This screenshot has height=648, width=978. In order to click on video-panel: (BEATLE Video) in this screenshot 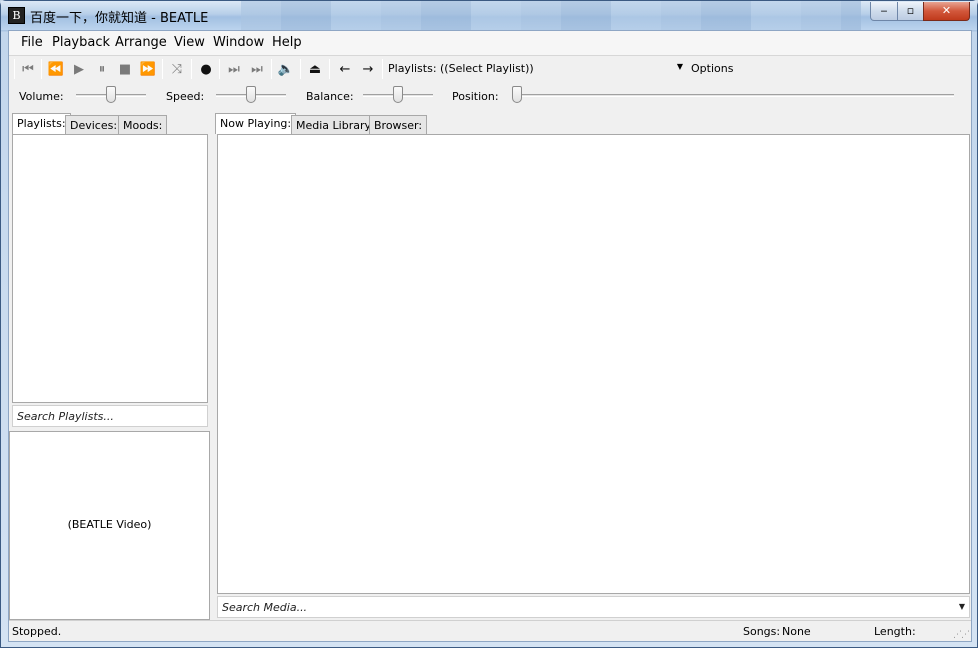, I will do `click(109, 525)`.